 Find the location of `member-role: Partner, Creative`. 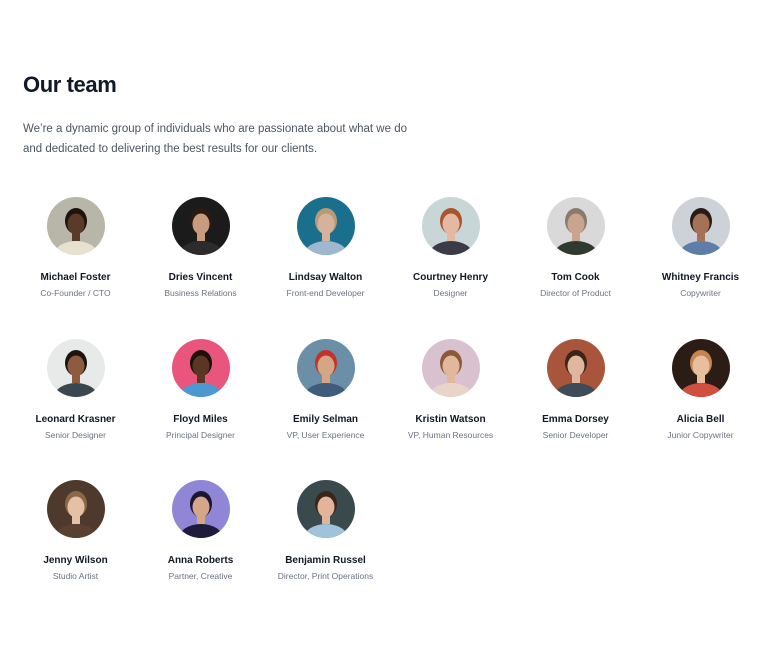

member-role: Partner, Creative is located at coordinates (200, 576).